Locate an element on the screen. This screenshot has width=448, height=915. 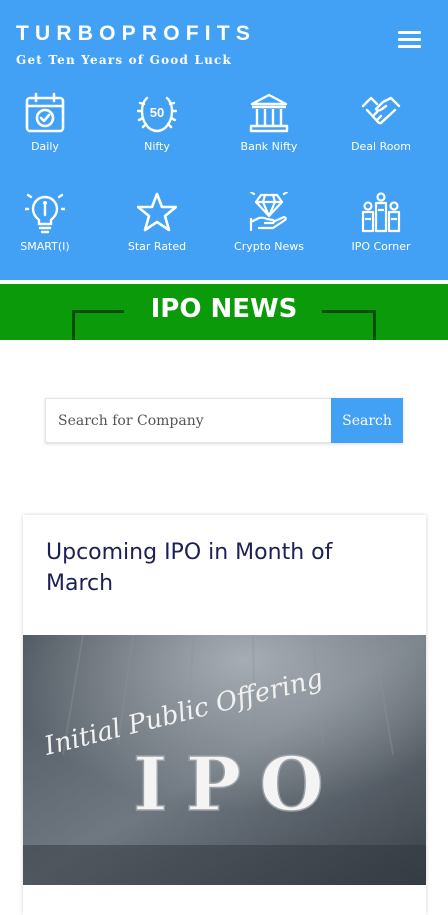
nav-item-smart: SMART(I) is located at coordinates (47, 232).